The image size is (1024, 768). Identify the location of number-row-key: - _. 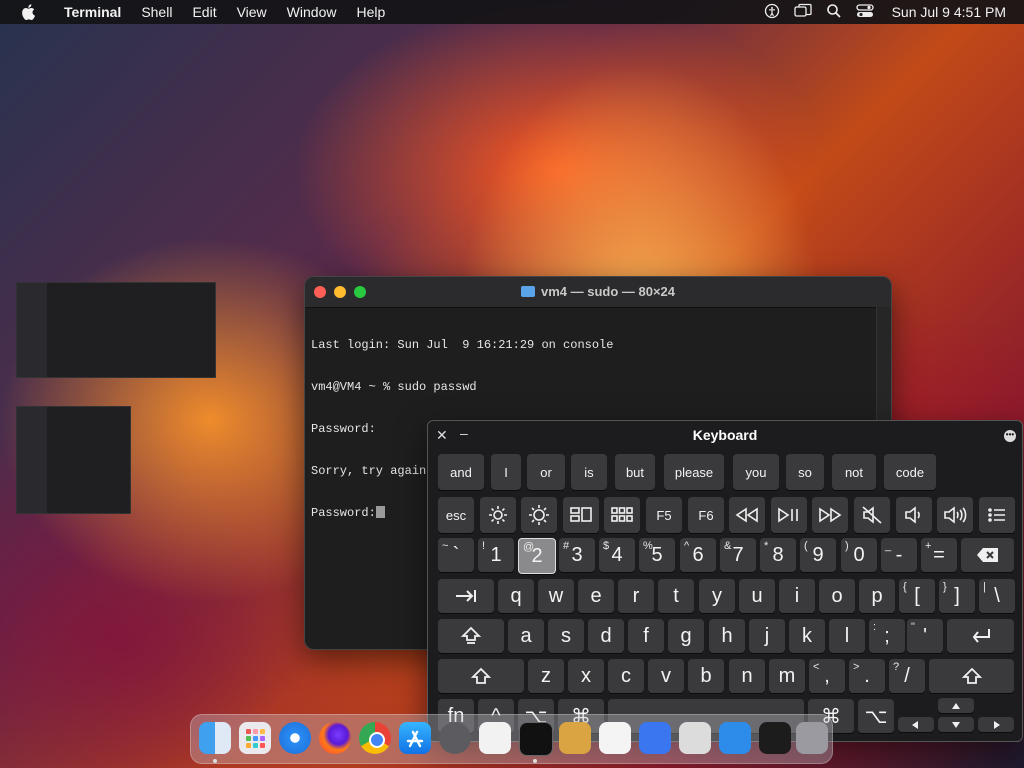
(899, 555).